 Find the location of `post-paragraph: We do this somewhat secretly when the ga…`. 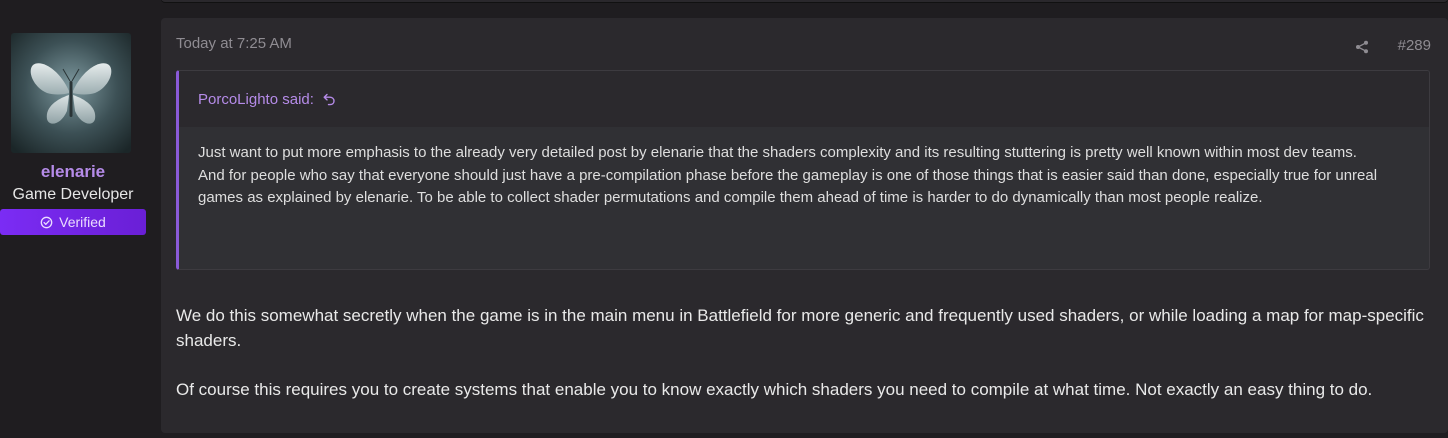

post-paragraph: We do this somewhat secretly when the ga… is located at coordinates (800, 328).